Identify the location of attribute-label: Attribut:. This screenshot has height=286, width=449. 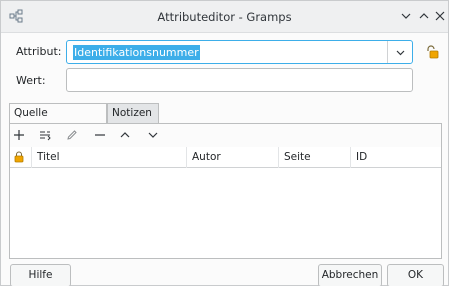
(39, 51).